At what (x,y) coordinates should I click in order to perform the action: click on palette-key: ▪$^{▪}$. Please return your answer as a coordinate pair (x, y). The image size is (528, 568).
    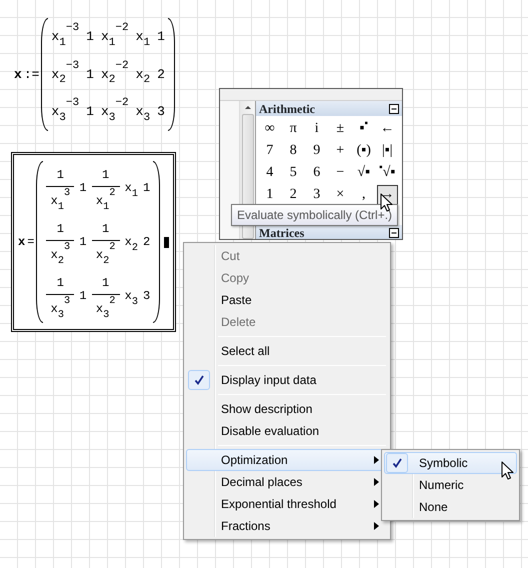
    Looking at the image, I should click on (363, 129).